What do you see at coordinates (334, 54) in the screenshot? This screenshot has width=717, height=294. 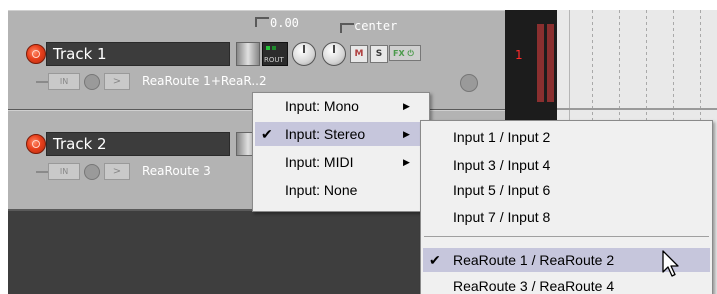 I see `pan-knob` at bounding box center [334, 54].